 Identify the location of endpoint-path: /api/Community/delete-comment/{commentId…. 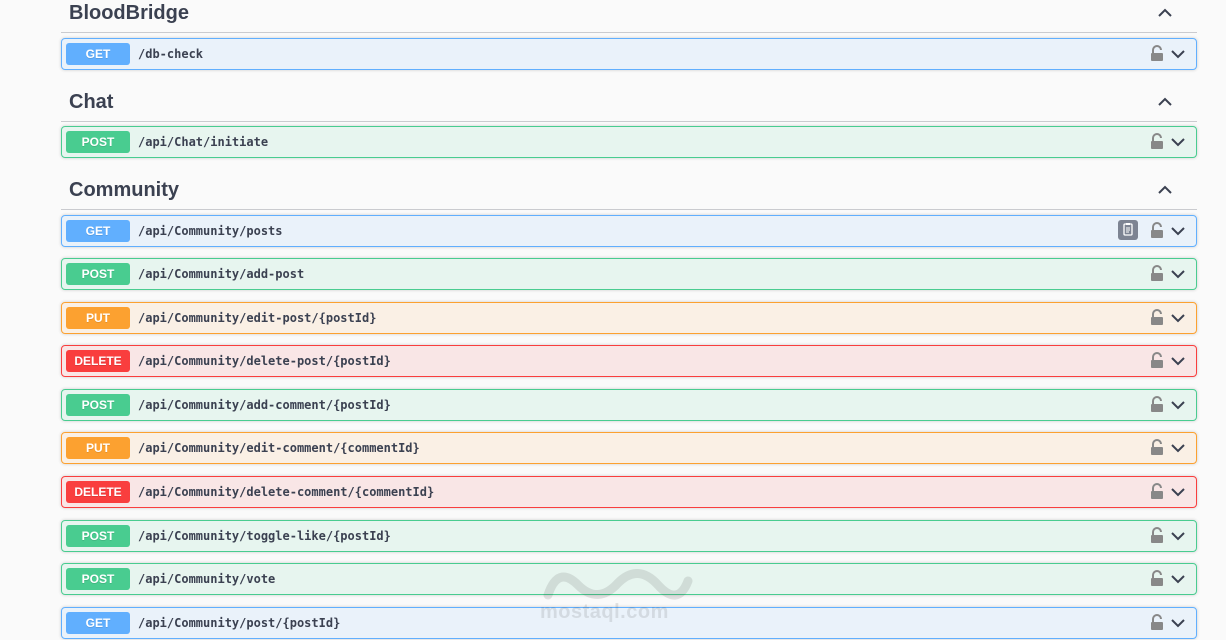
(286, 492).